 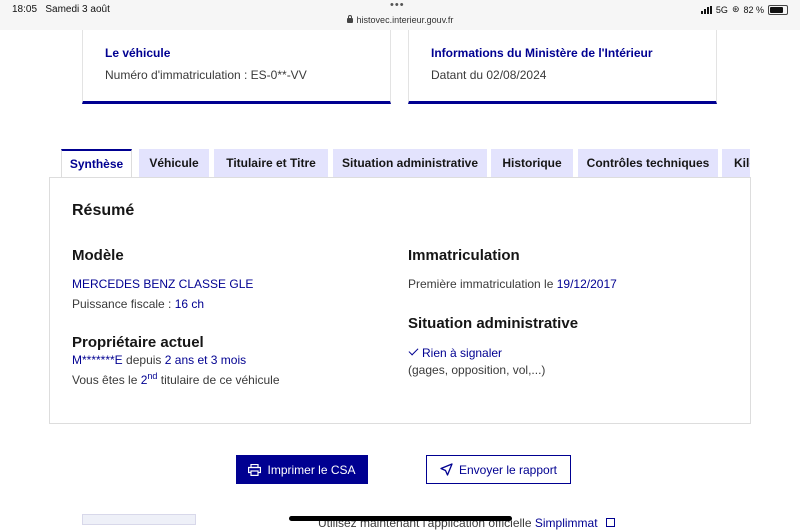 I want to click on owner-rank-prefix: Vous êtes le, so click(x=105, y=380).